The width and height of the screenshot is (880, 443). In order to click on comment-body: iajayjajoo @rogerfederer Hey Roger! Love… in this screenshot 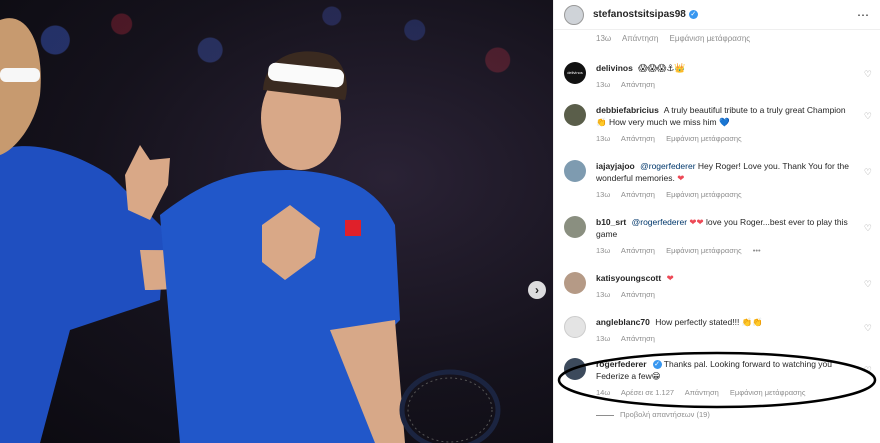, I will do `click(735, 172)`.